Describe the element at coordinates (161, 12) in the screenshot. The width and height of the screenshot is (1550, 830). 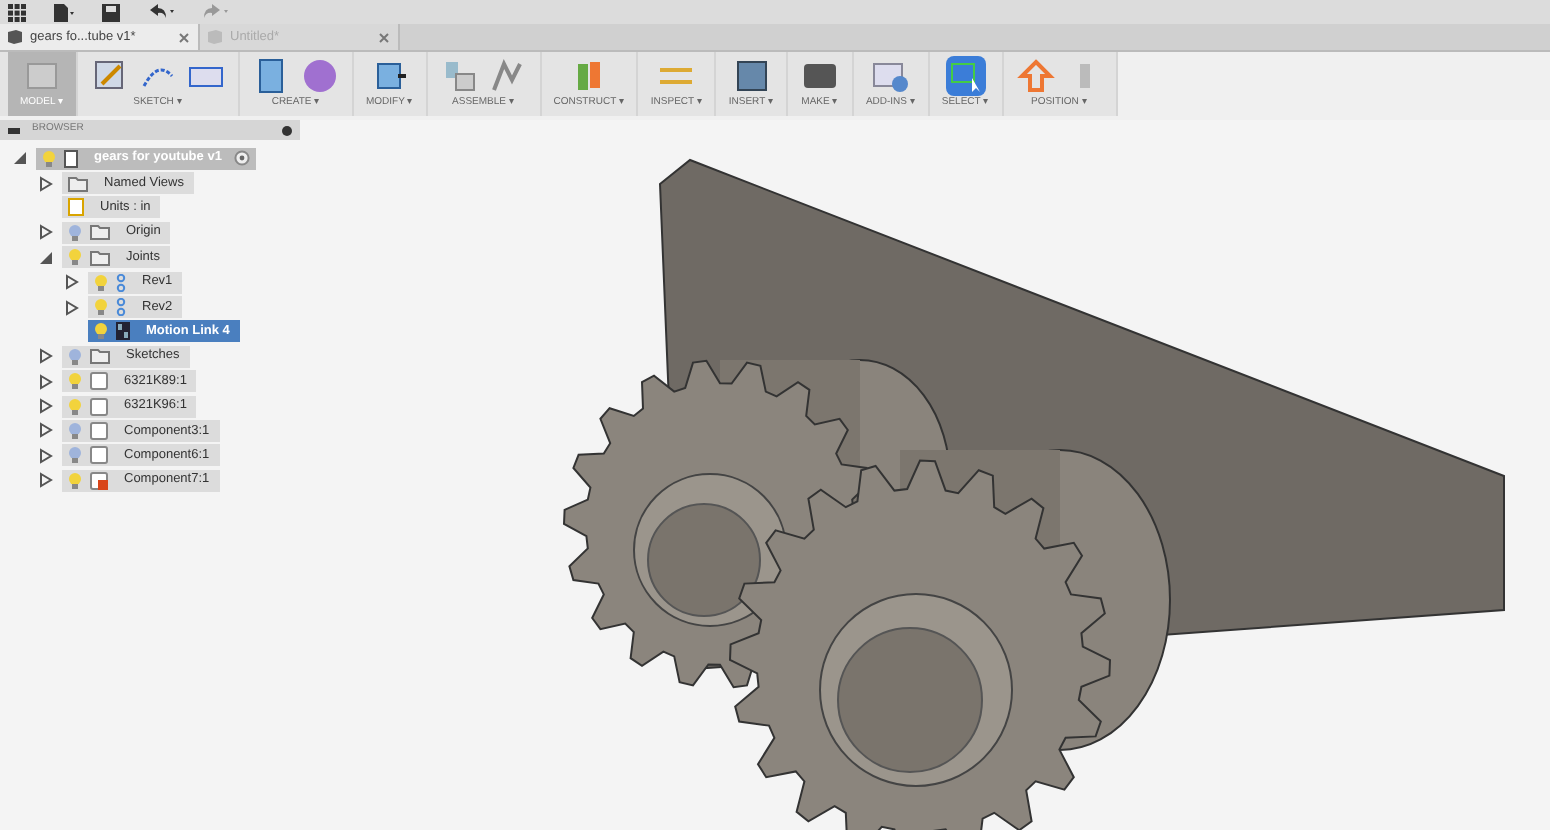
I see `undo-icon` at that location.